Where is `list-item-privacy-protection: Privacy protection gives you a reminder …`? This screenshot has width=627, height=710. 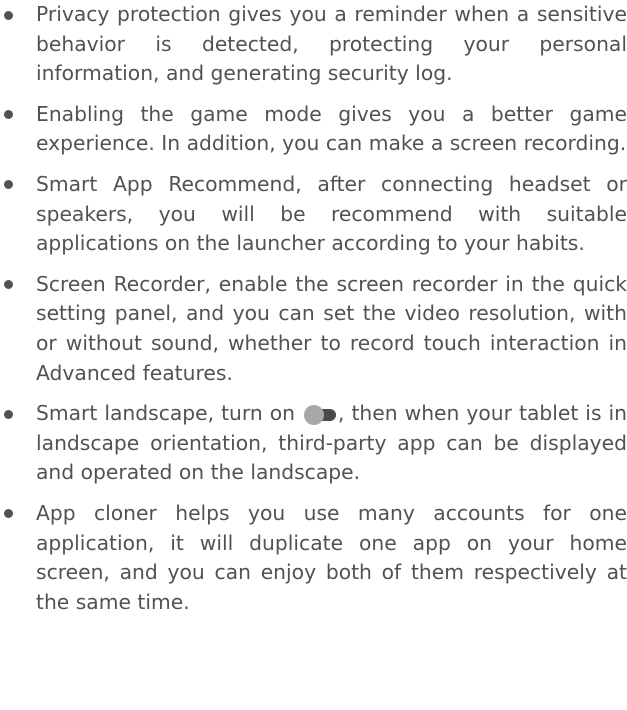 list-item-privacy-protection: Privacy protection gives you a reminder … is located at coordinates (313, 44).